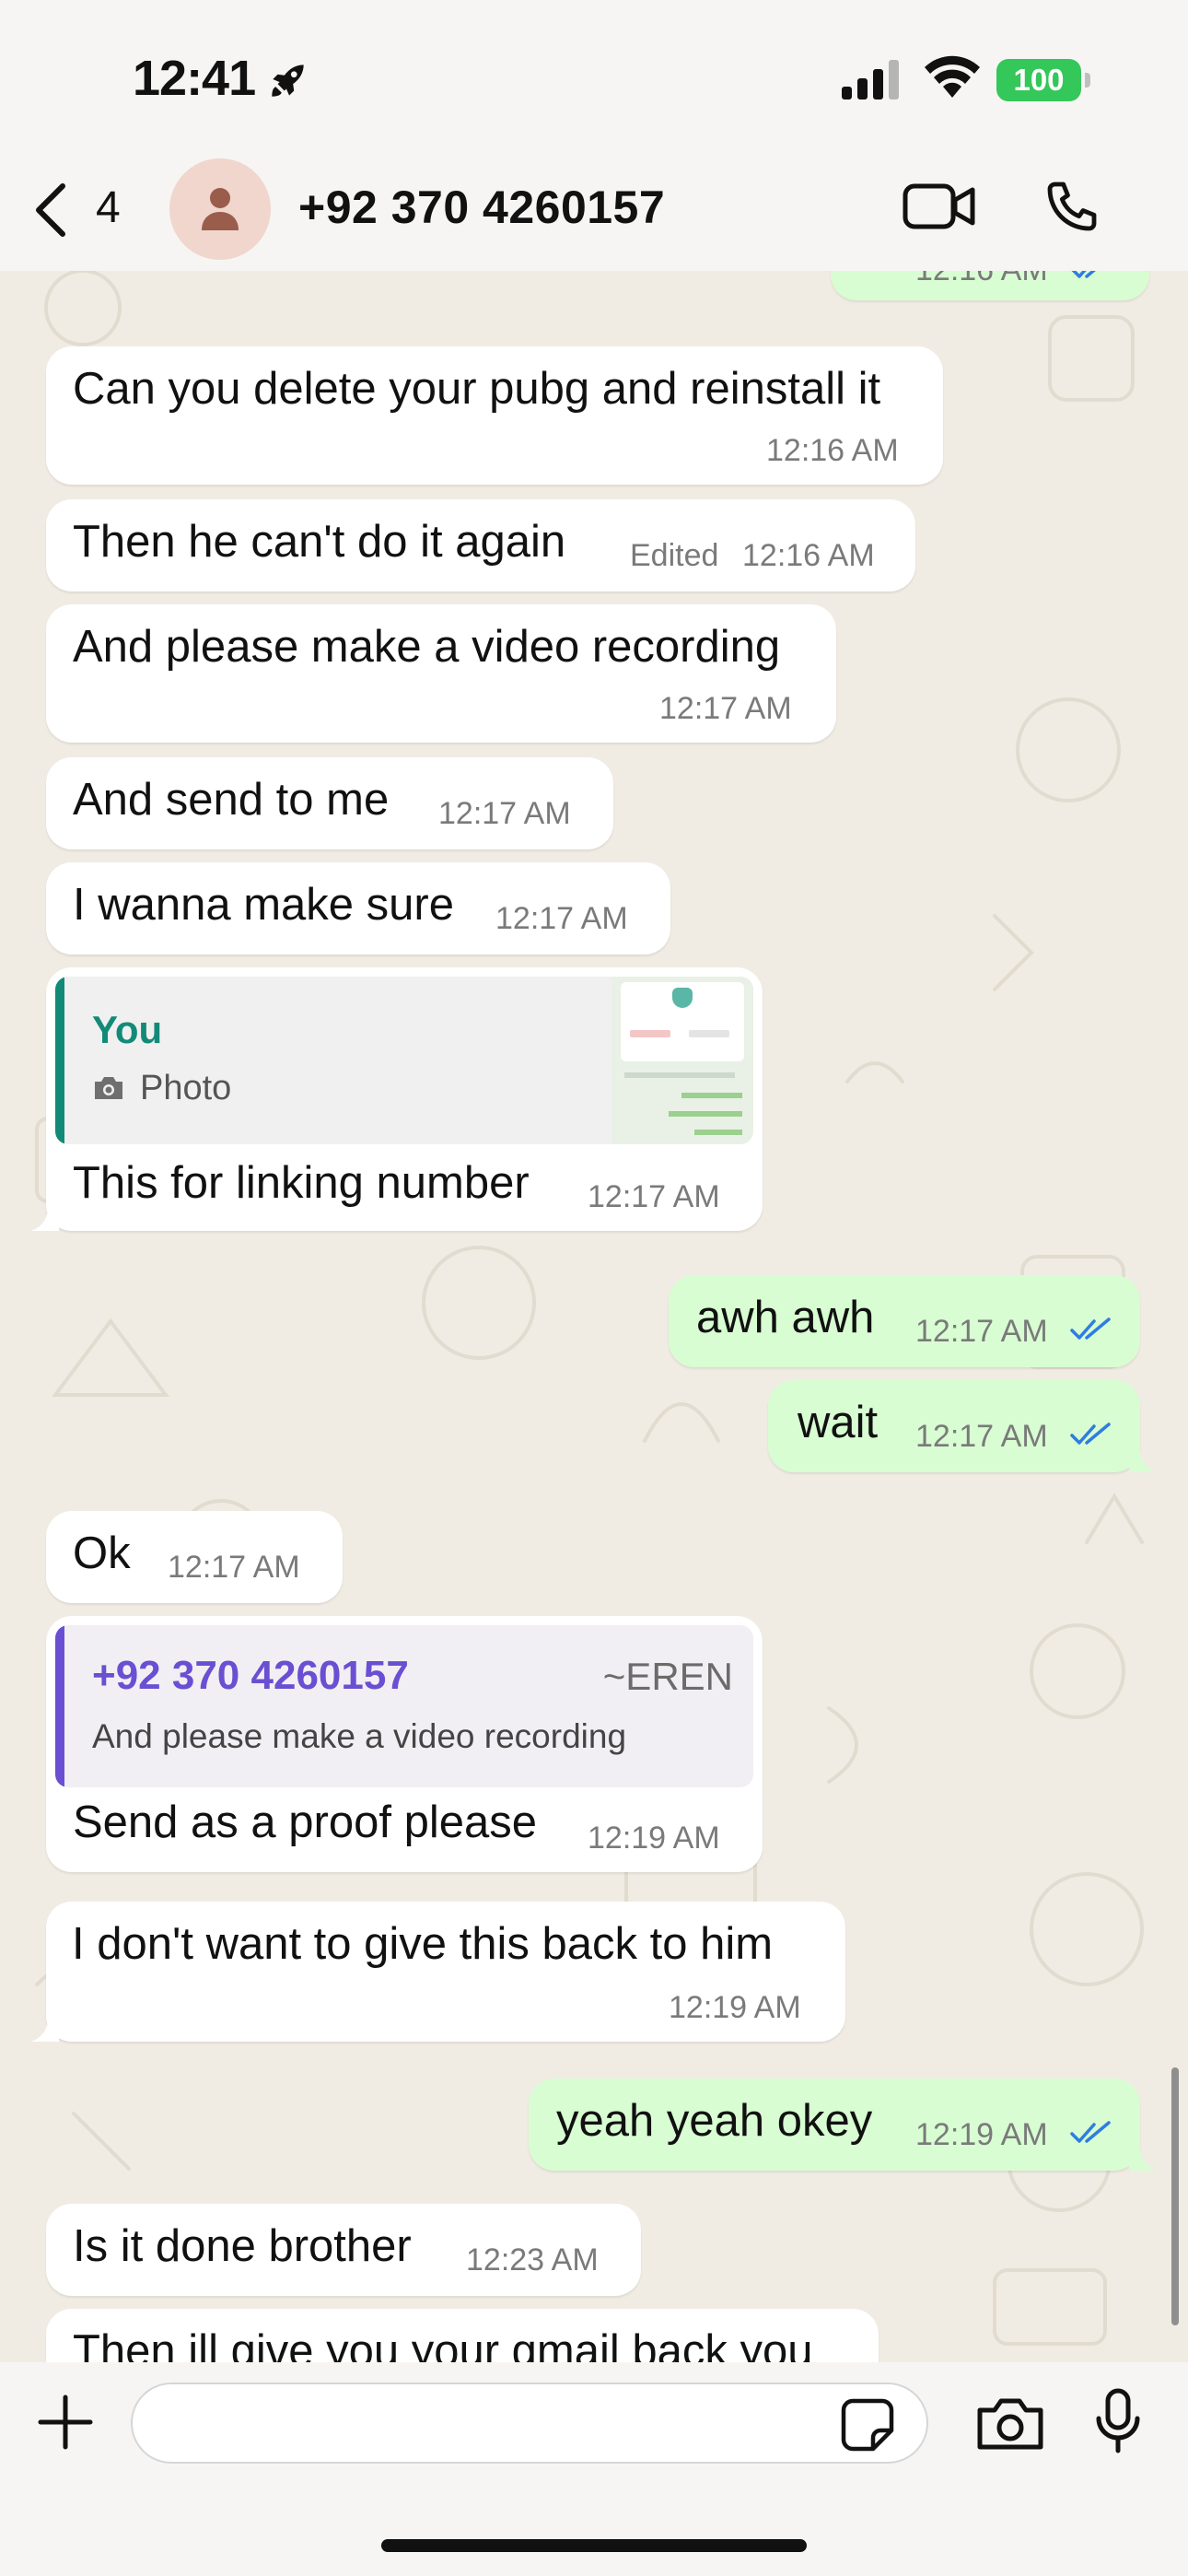 This screenshot has width=1188, height=2576. What do you see at coordinates (359, 1736) in the screenshot?
I see `quote-text: And please make a video recording` at bounding box center [359, 1736].